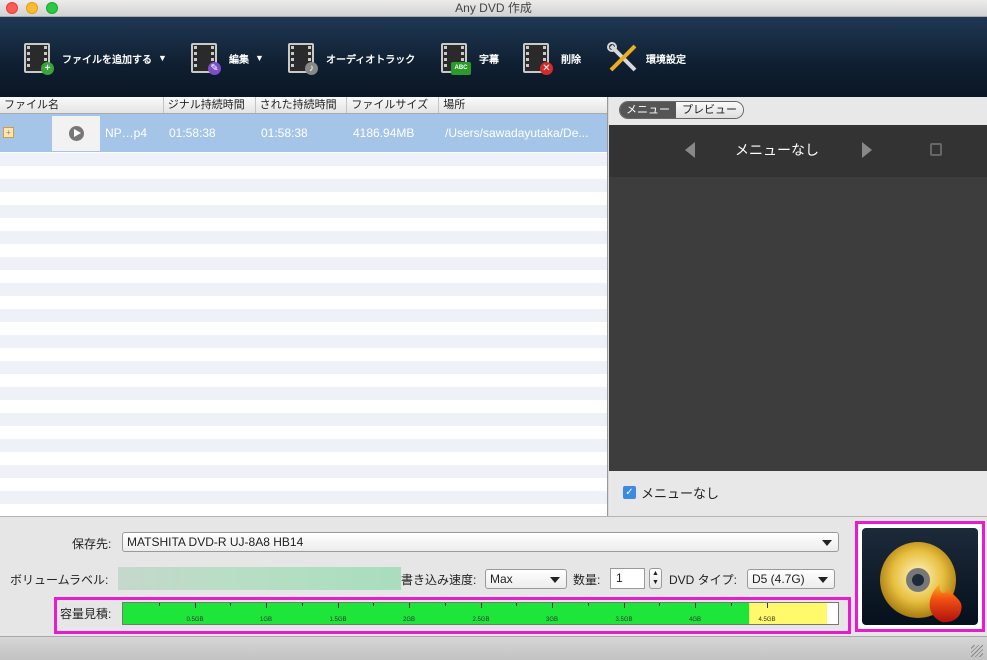  Describe the element at coordinates (126, 133) in the screenshot. I see `file-name: NP…p4` at that location.